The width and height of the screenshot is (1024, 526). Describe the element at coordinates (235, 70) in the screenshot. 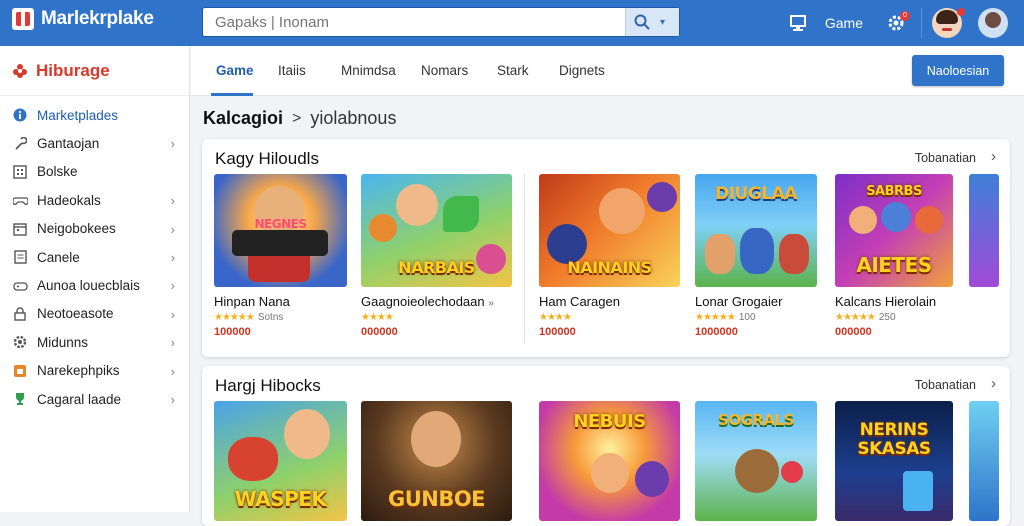

I see `tab-game: Game` at that location.